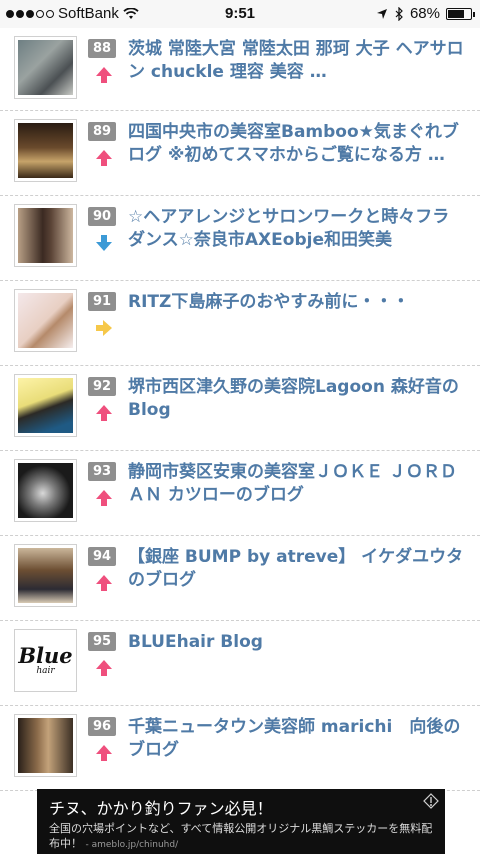 The height and width of the screenshot is (854, 480). What do you see at coordinates (45, 670) in the screenshot?
I see `blue-hair-logo-sub: hair` at bounding box center [45, 670].